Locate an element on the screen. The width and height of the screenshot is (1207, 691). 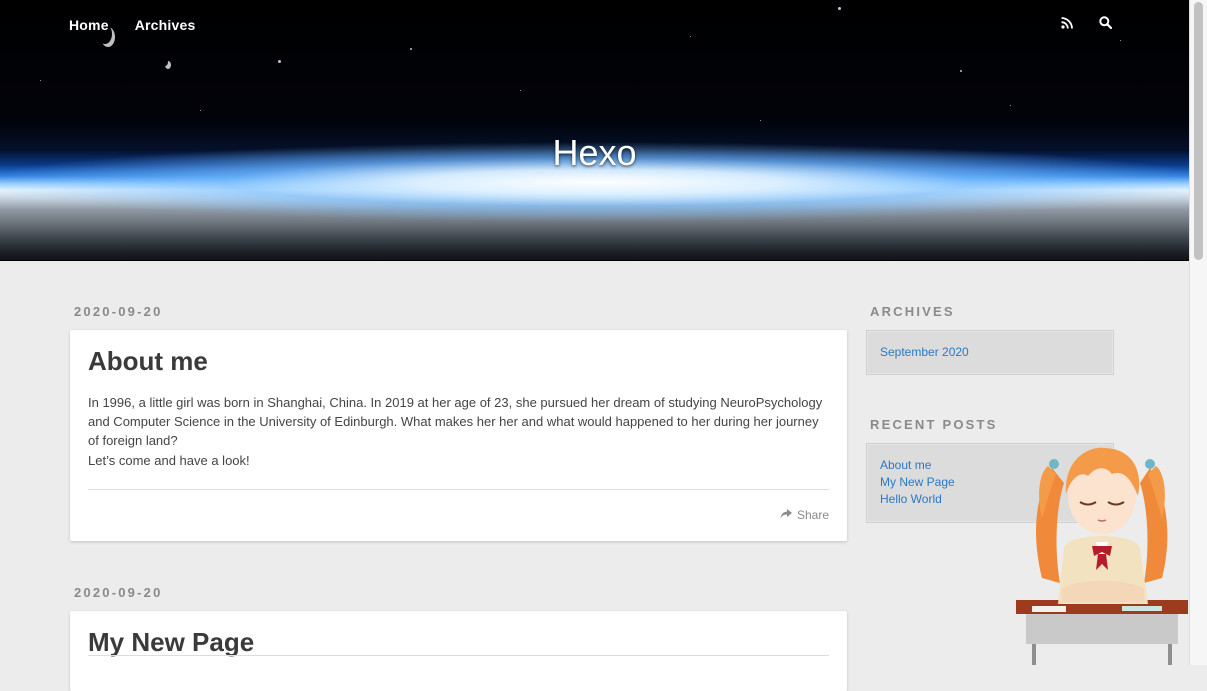
post-title: About me is located at coordinates (148, 361).